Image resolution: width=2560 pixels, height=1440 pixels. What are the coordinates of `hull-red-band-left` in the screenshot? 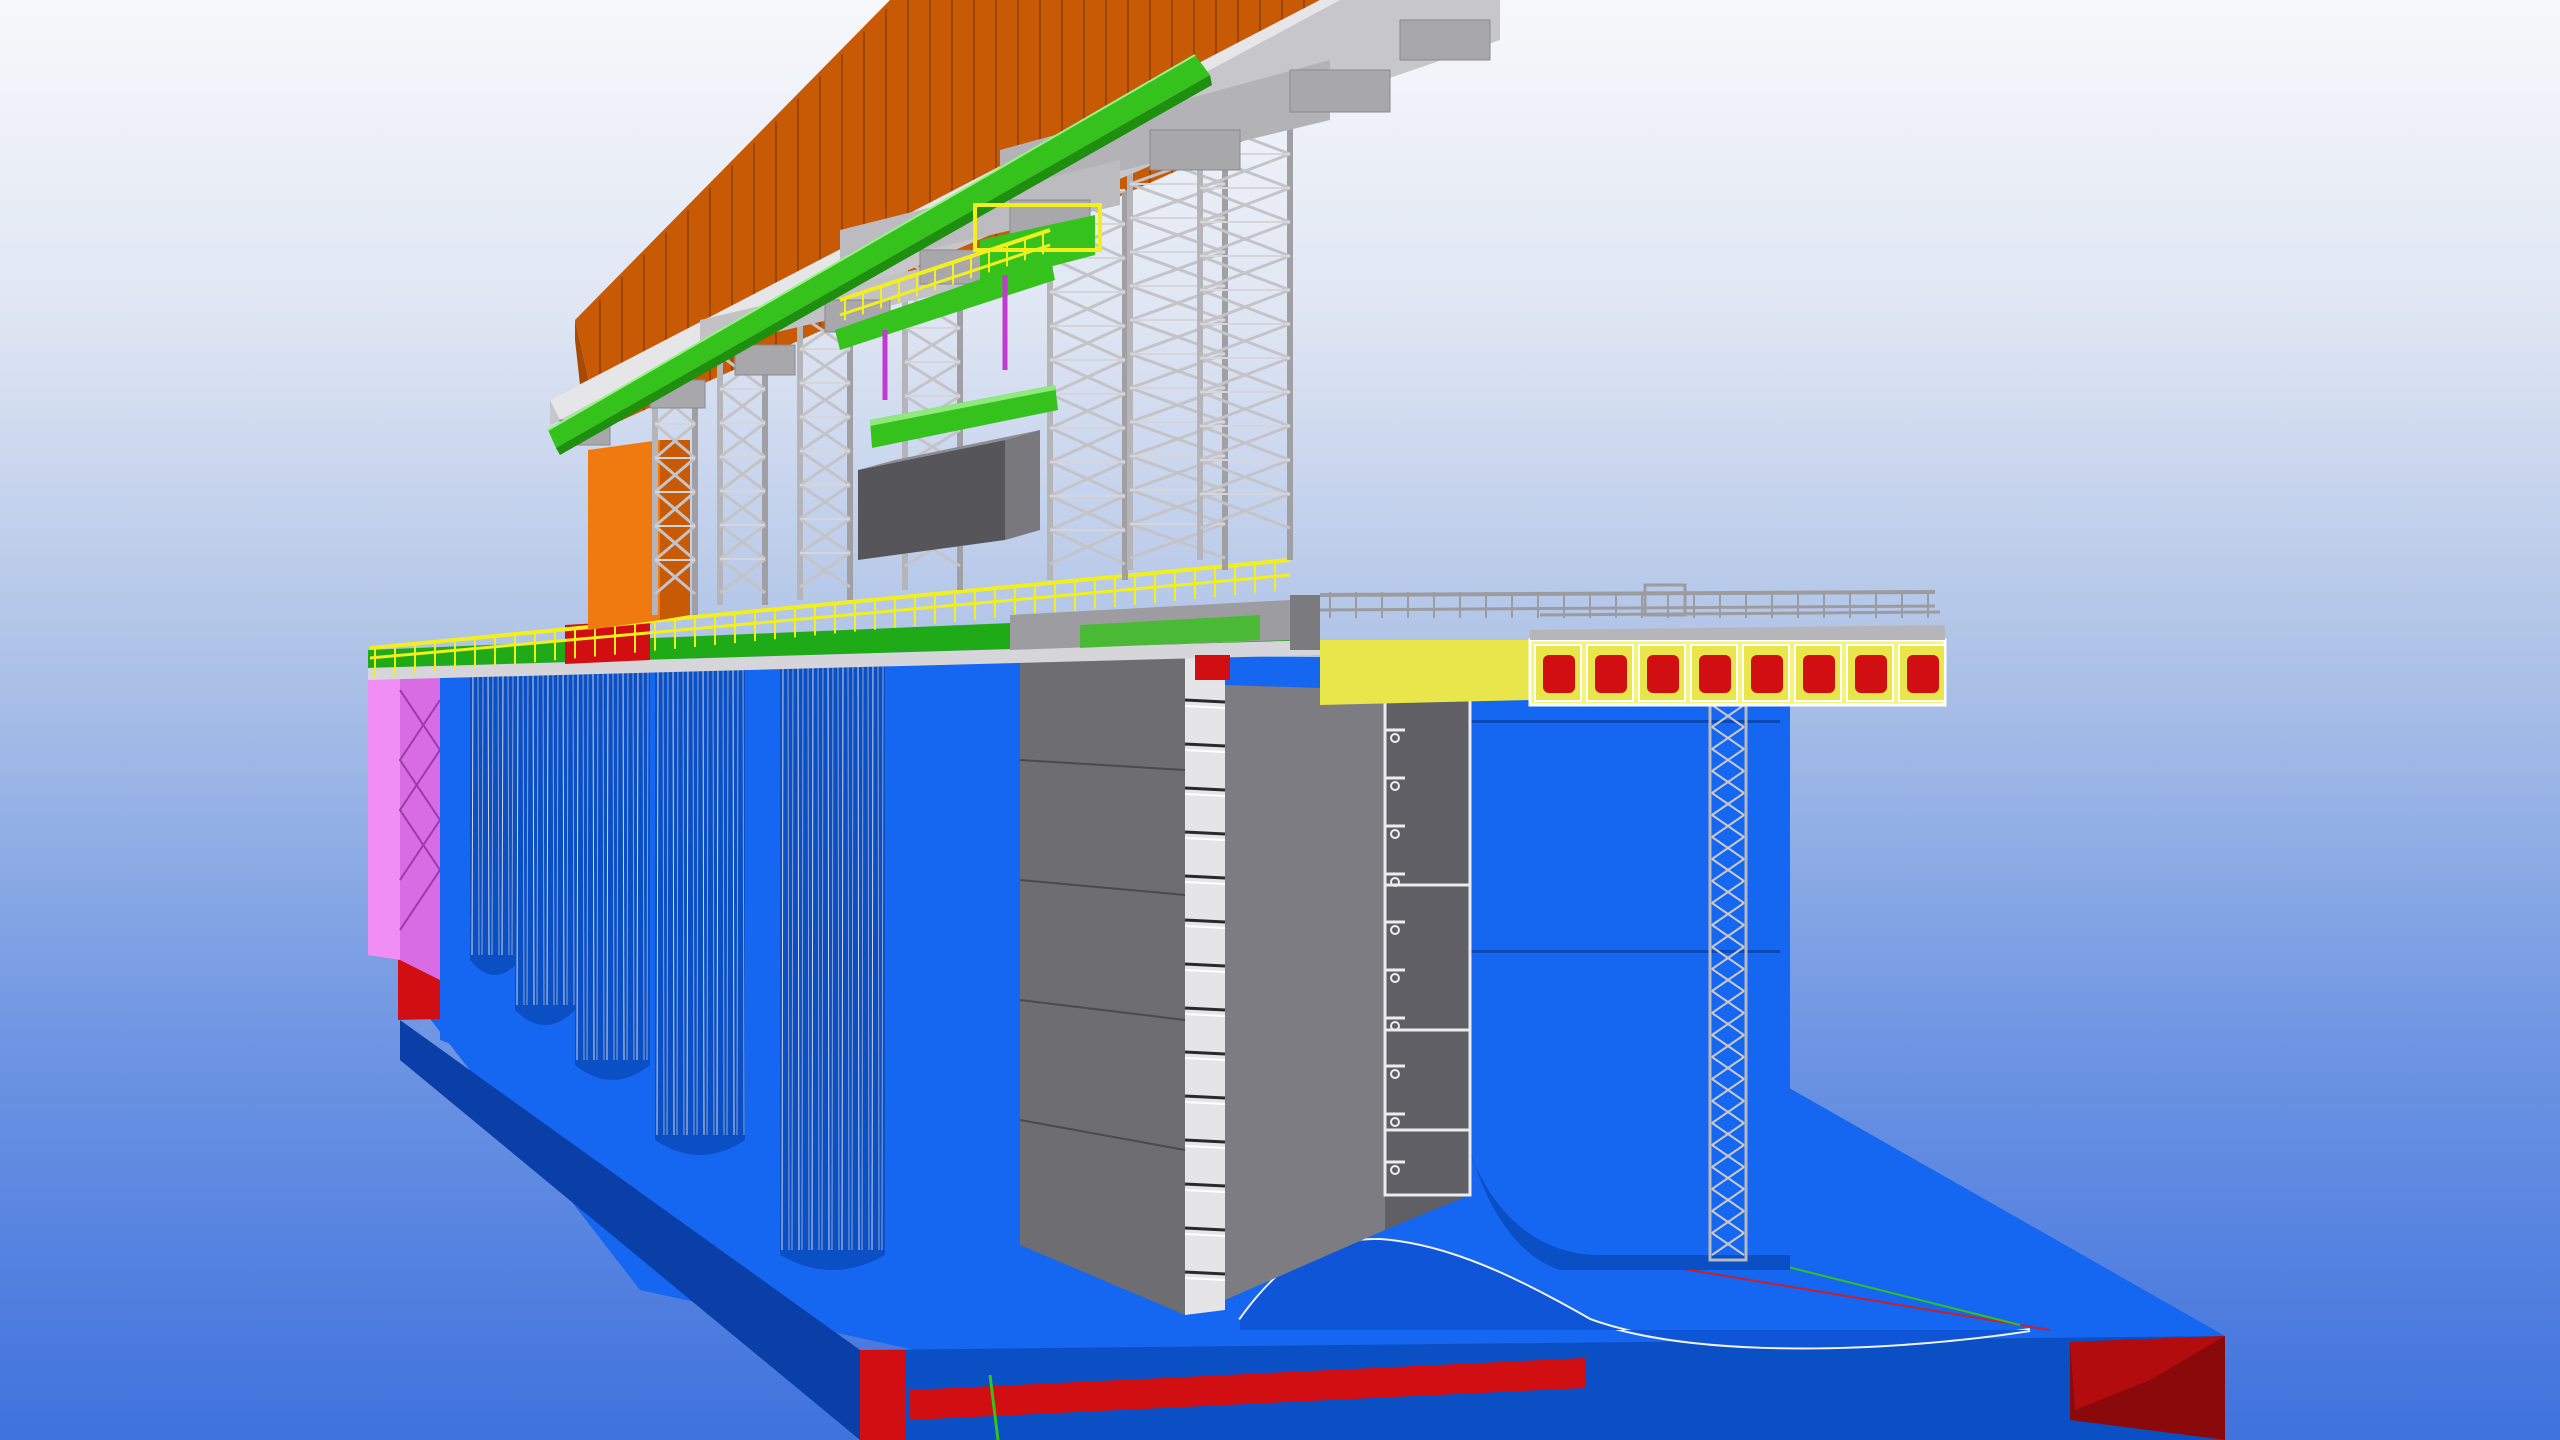 It's located at (882, 1395).